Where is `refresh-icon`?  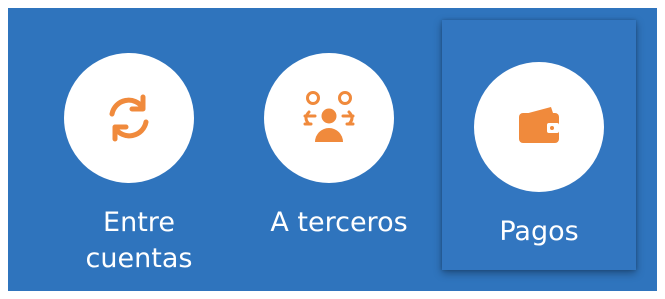
refresh-icon is located at coordinates (129, 118).